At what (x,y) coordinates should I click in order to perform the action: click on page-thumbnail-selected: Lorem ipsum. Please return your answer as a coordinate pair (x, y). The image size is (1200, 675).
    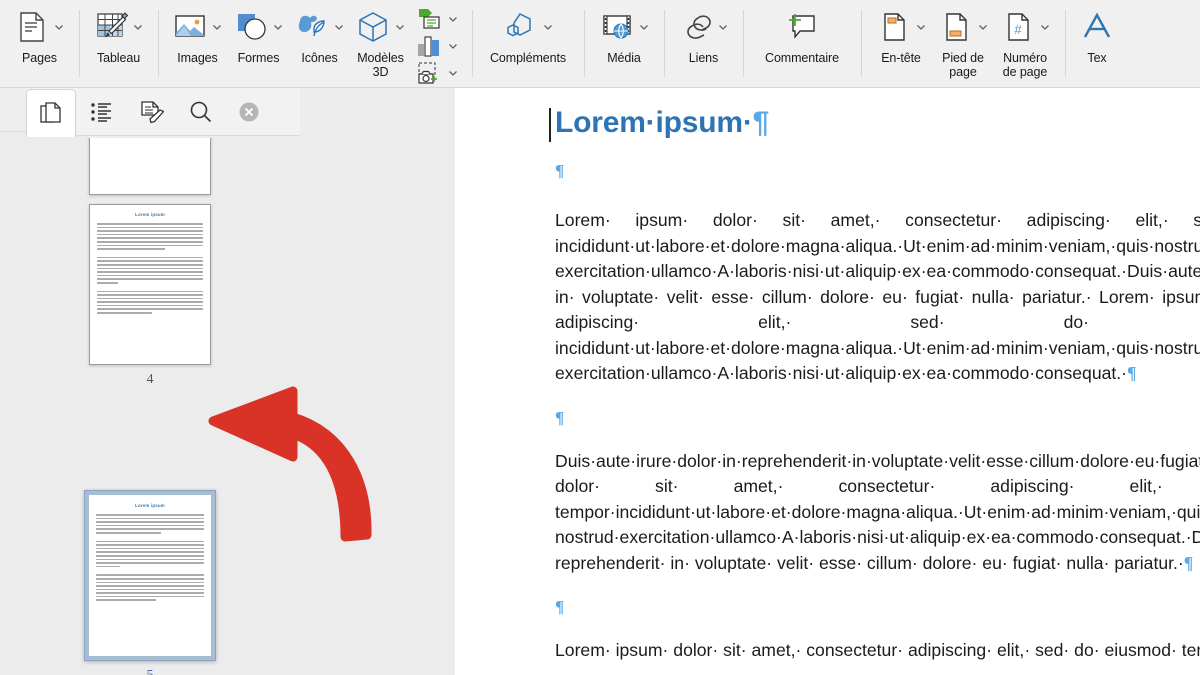
    Looking at the image, I should click on (150, 575).